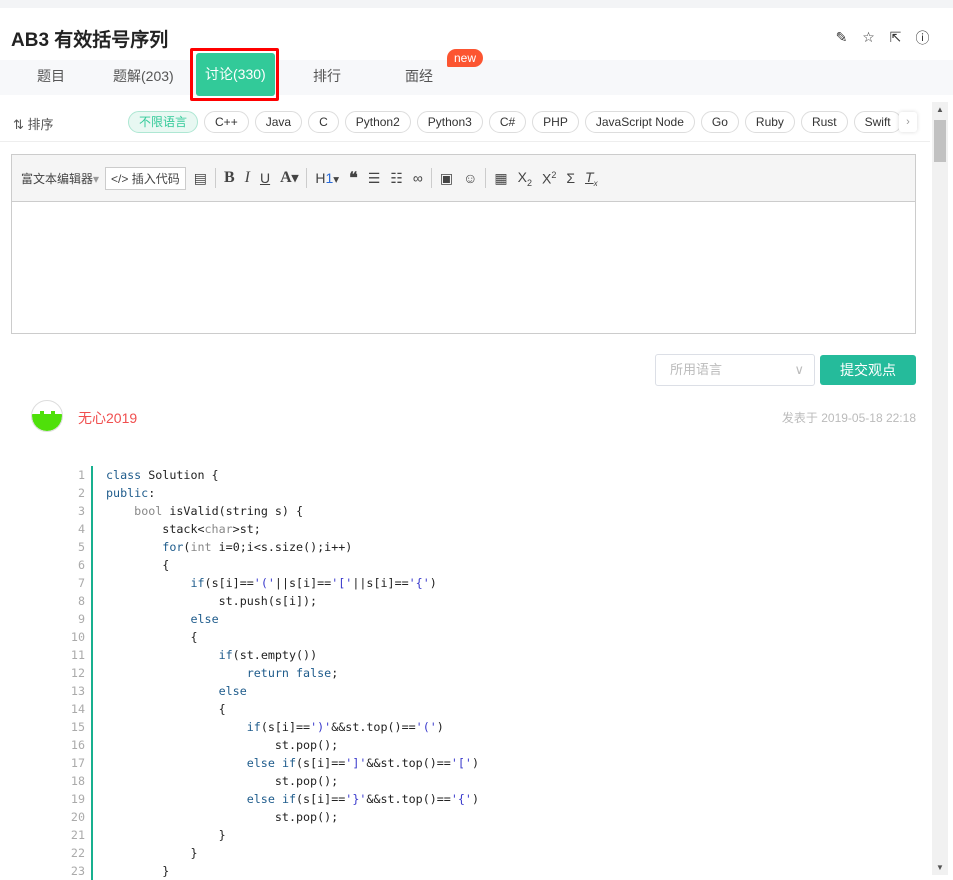 The height and width of the screenshot is (880, 953). I want to click on code-text: else, so click(232, 691).